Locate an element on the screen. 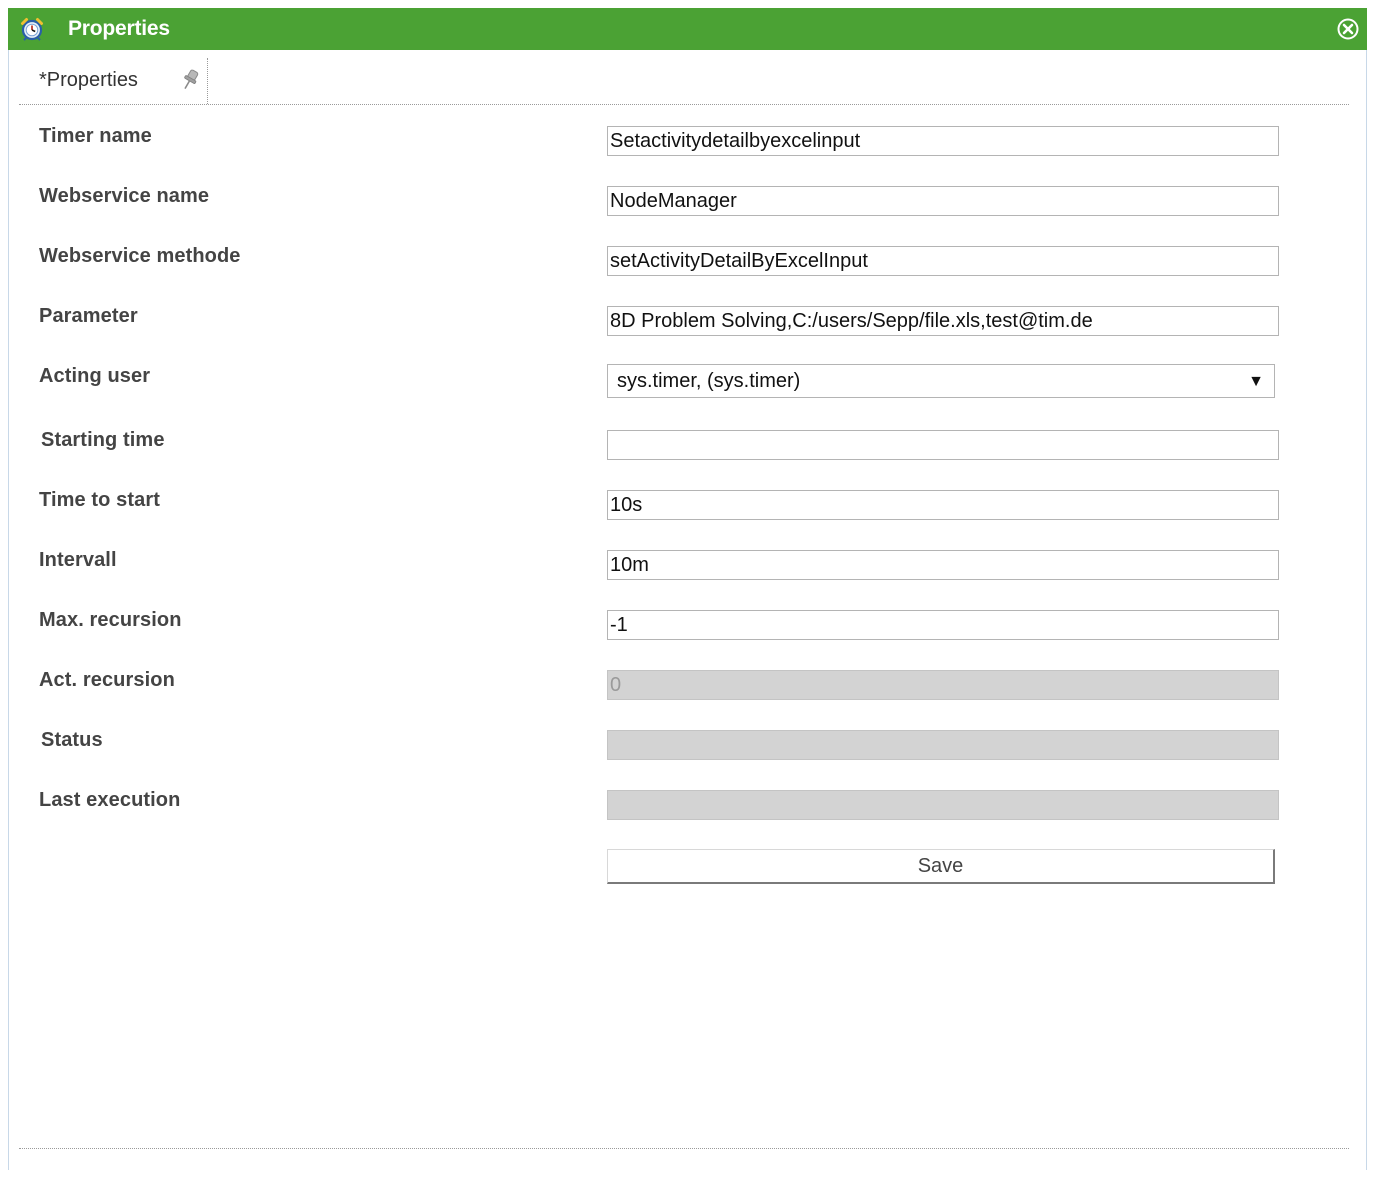 The height and width of the screenshot is (1186, 1373). timer-name-label: Timer name is located at coordinates (95, 136).